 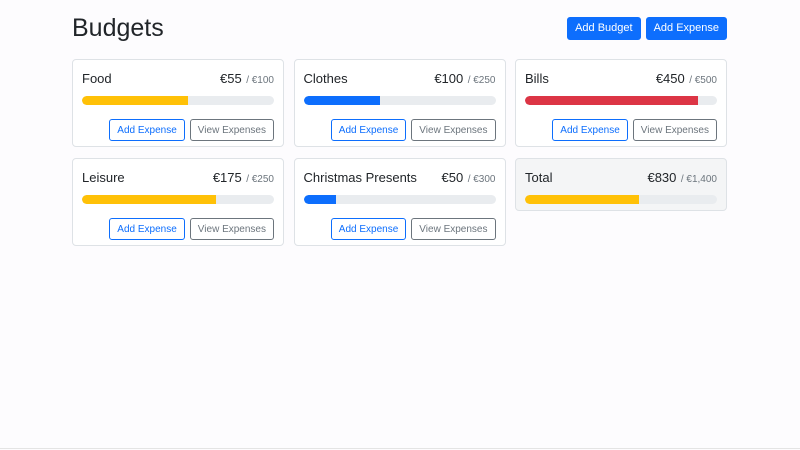 I want to click on budget-amount: €175, so click(x=227, y=177).